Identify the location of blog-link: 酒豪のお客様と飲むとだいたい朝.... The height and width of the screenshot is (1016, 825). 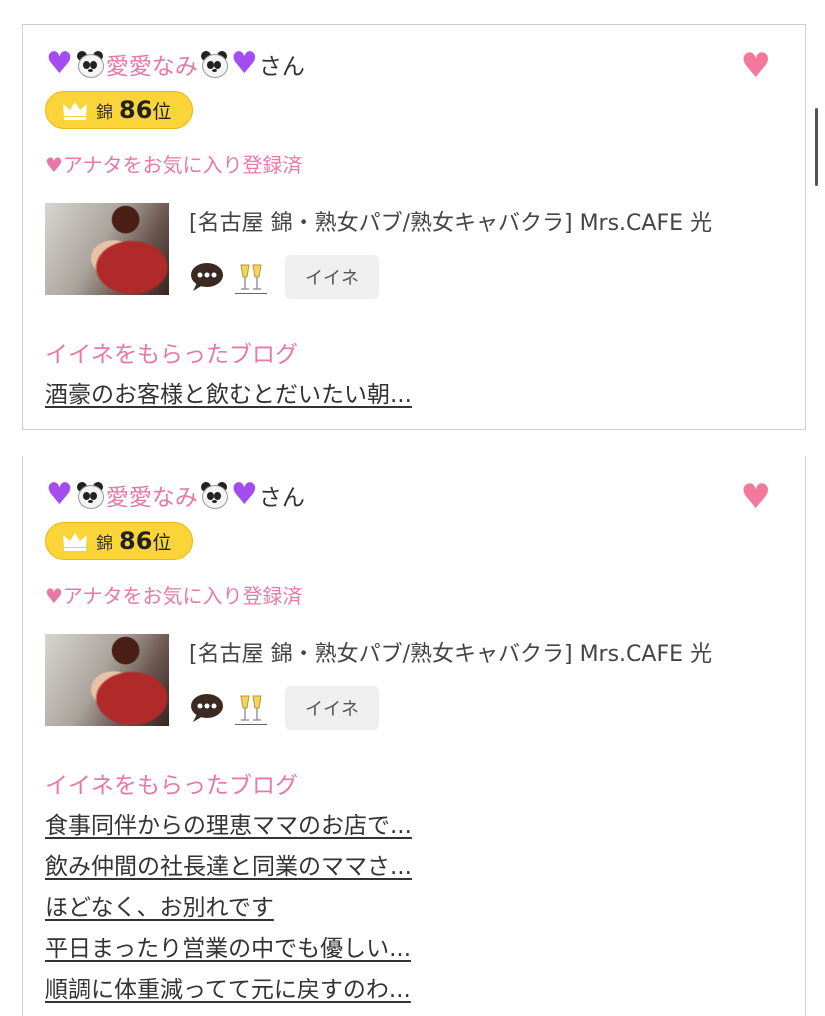
(228, 395).